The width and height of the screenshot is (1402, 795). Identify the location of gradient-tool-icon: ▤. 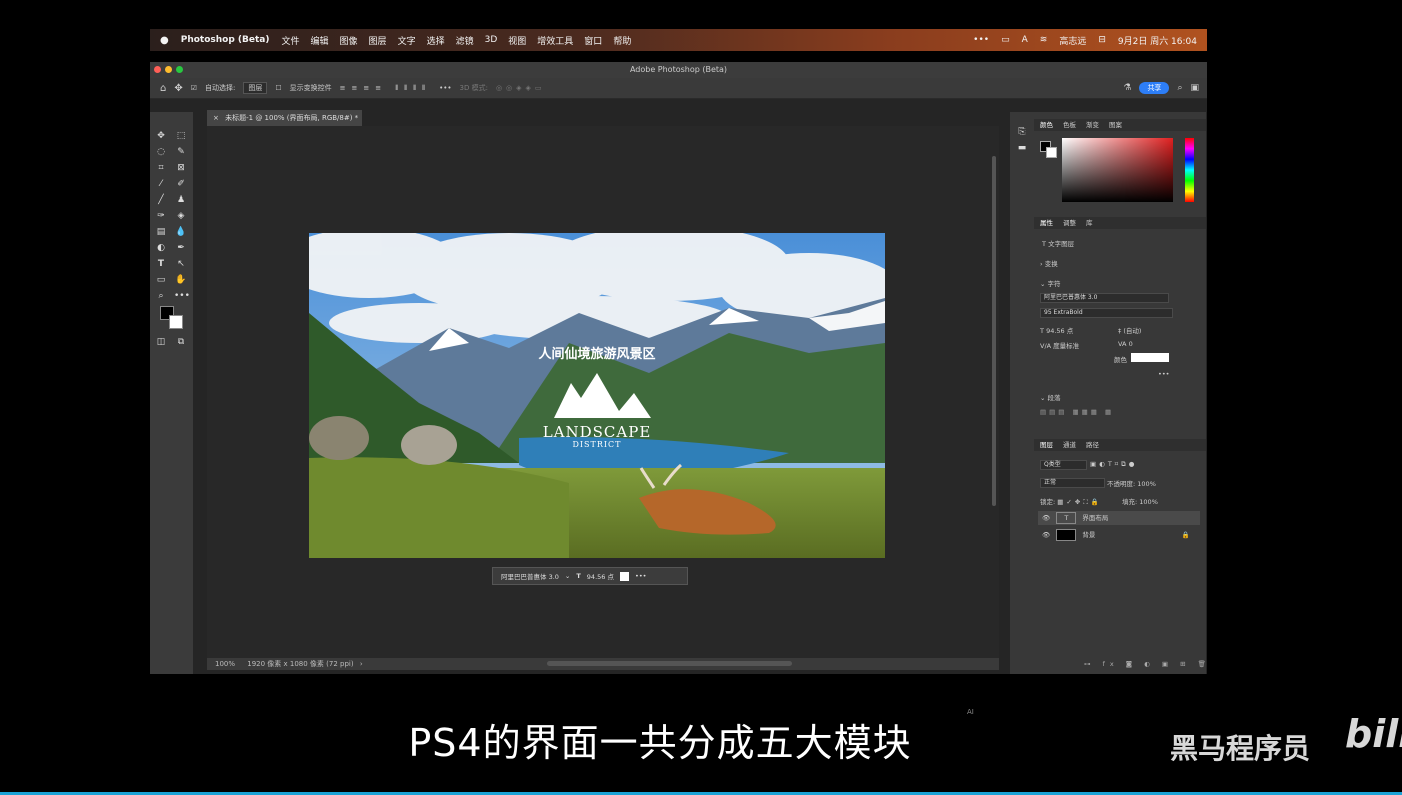
(161, 232).